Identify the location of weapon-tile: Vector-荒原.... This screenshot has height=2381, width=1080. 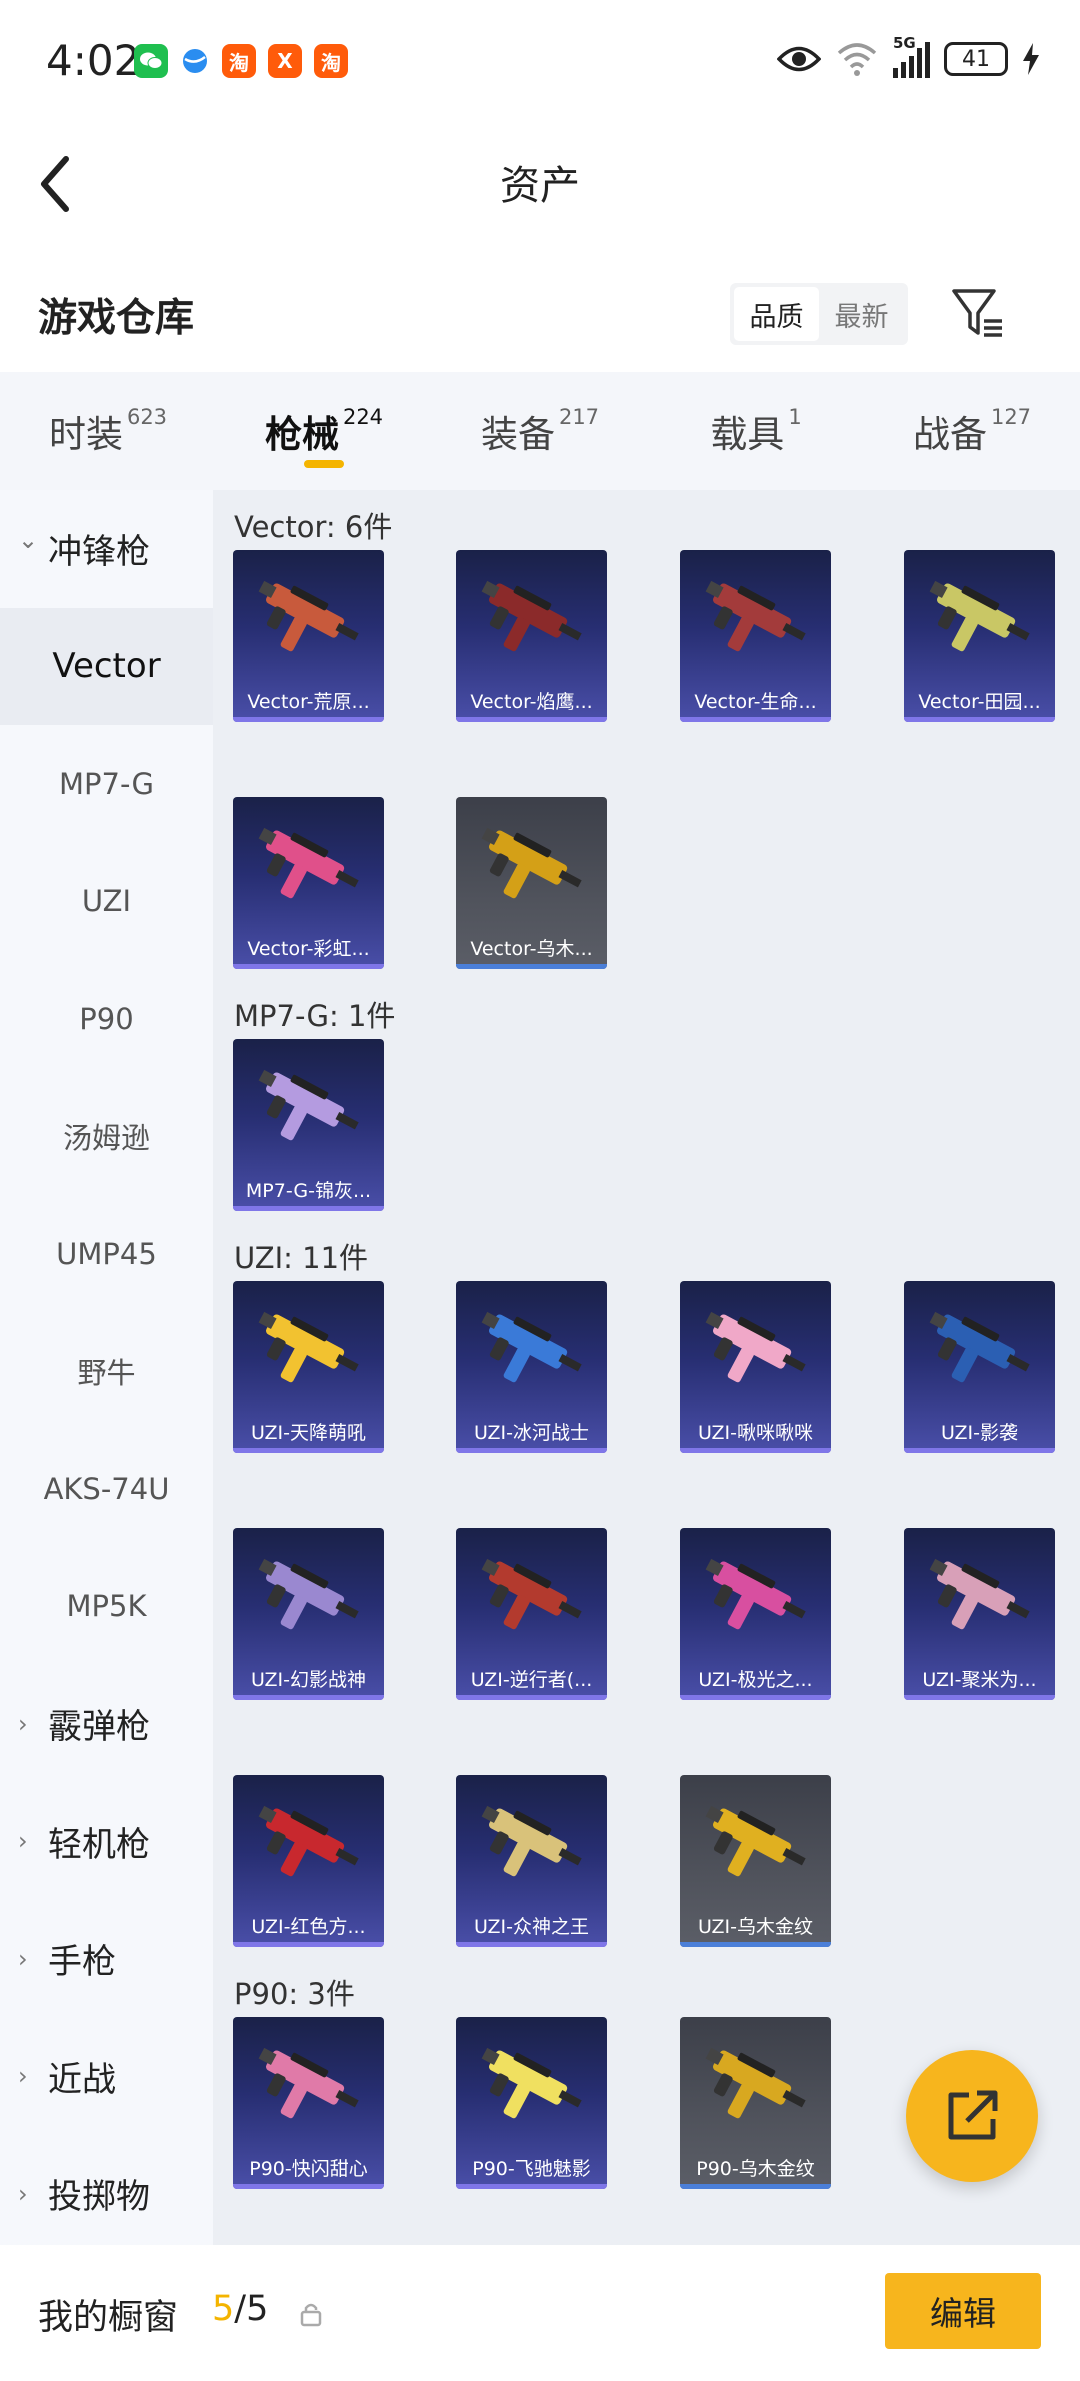
(308, 636).